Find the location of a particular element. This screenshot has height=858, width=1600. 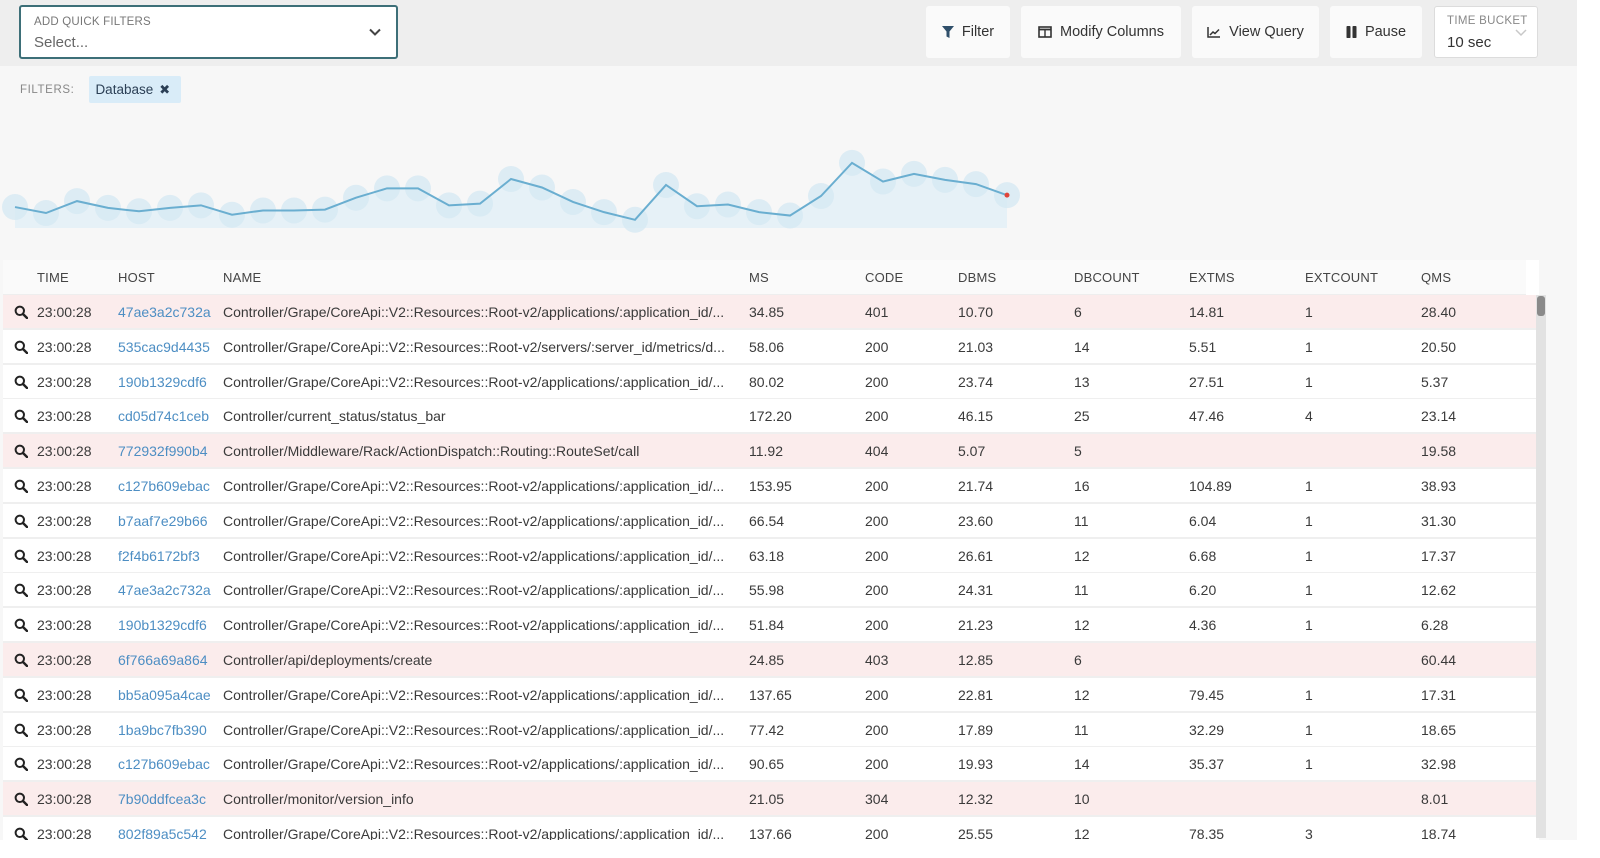

filter-chip-database: Database ✖ is located at coordinates (135, 89).